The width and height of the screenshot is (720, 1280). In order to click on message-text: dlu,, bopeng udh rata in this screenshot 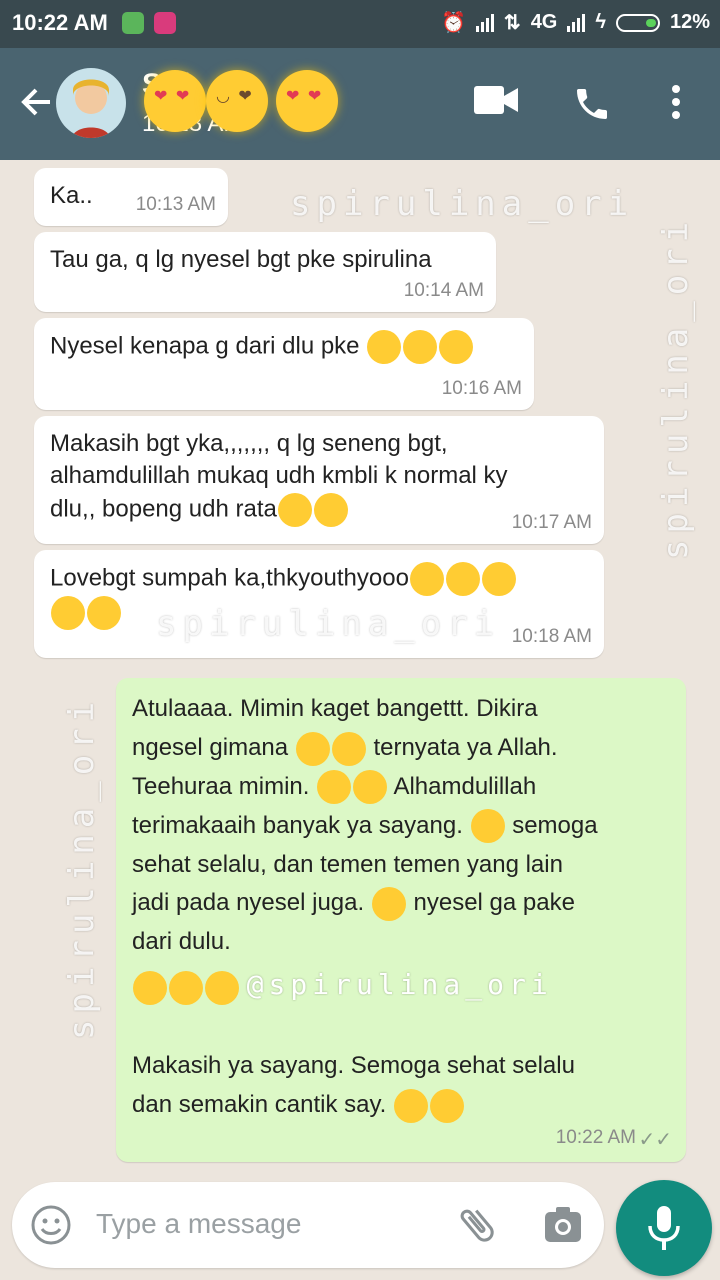, I will do `click(163, 509)`.